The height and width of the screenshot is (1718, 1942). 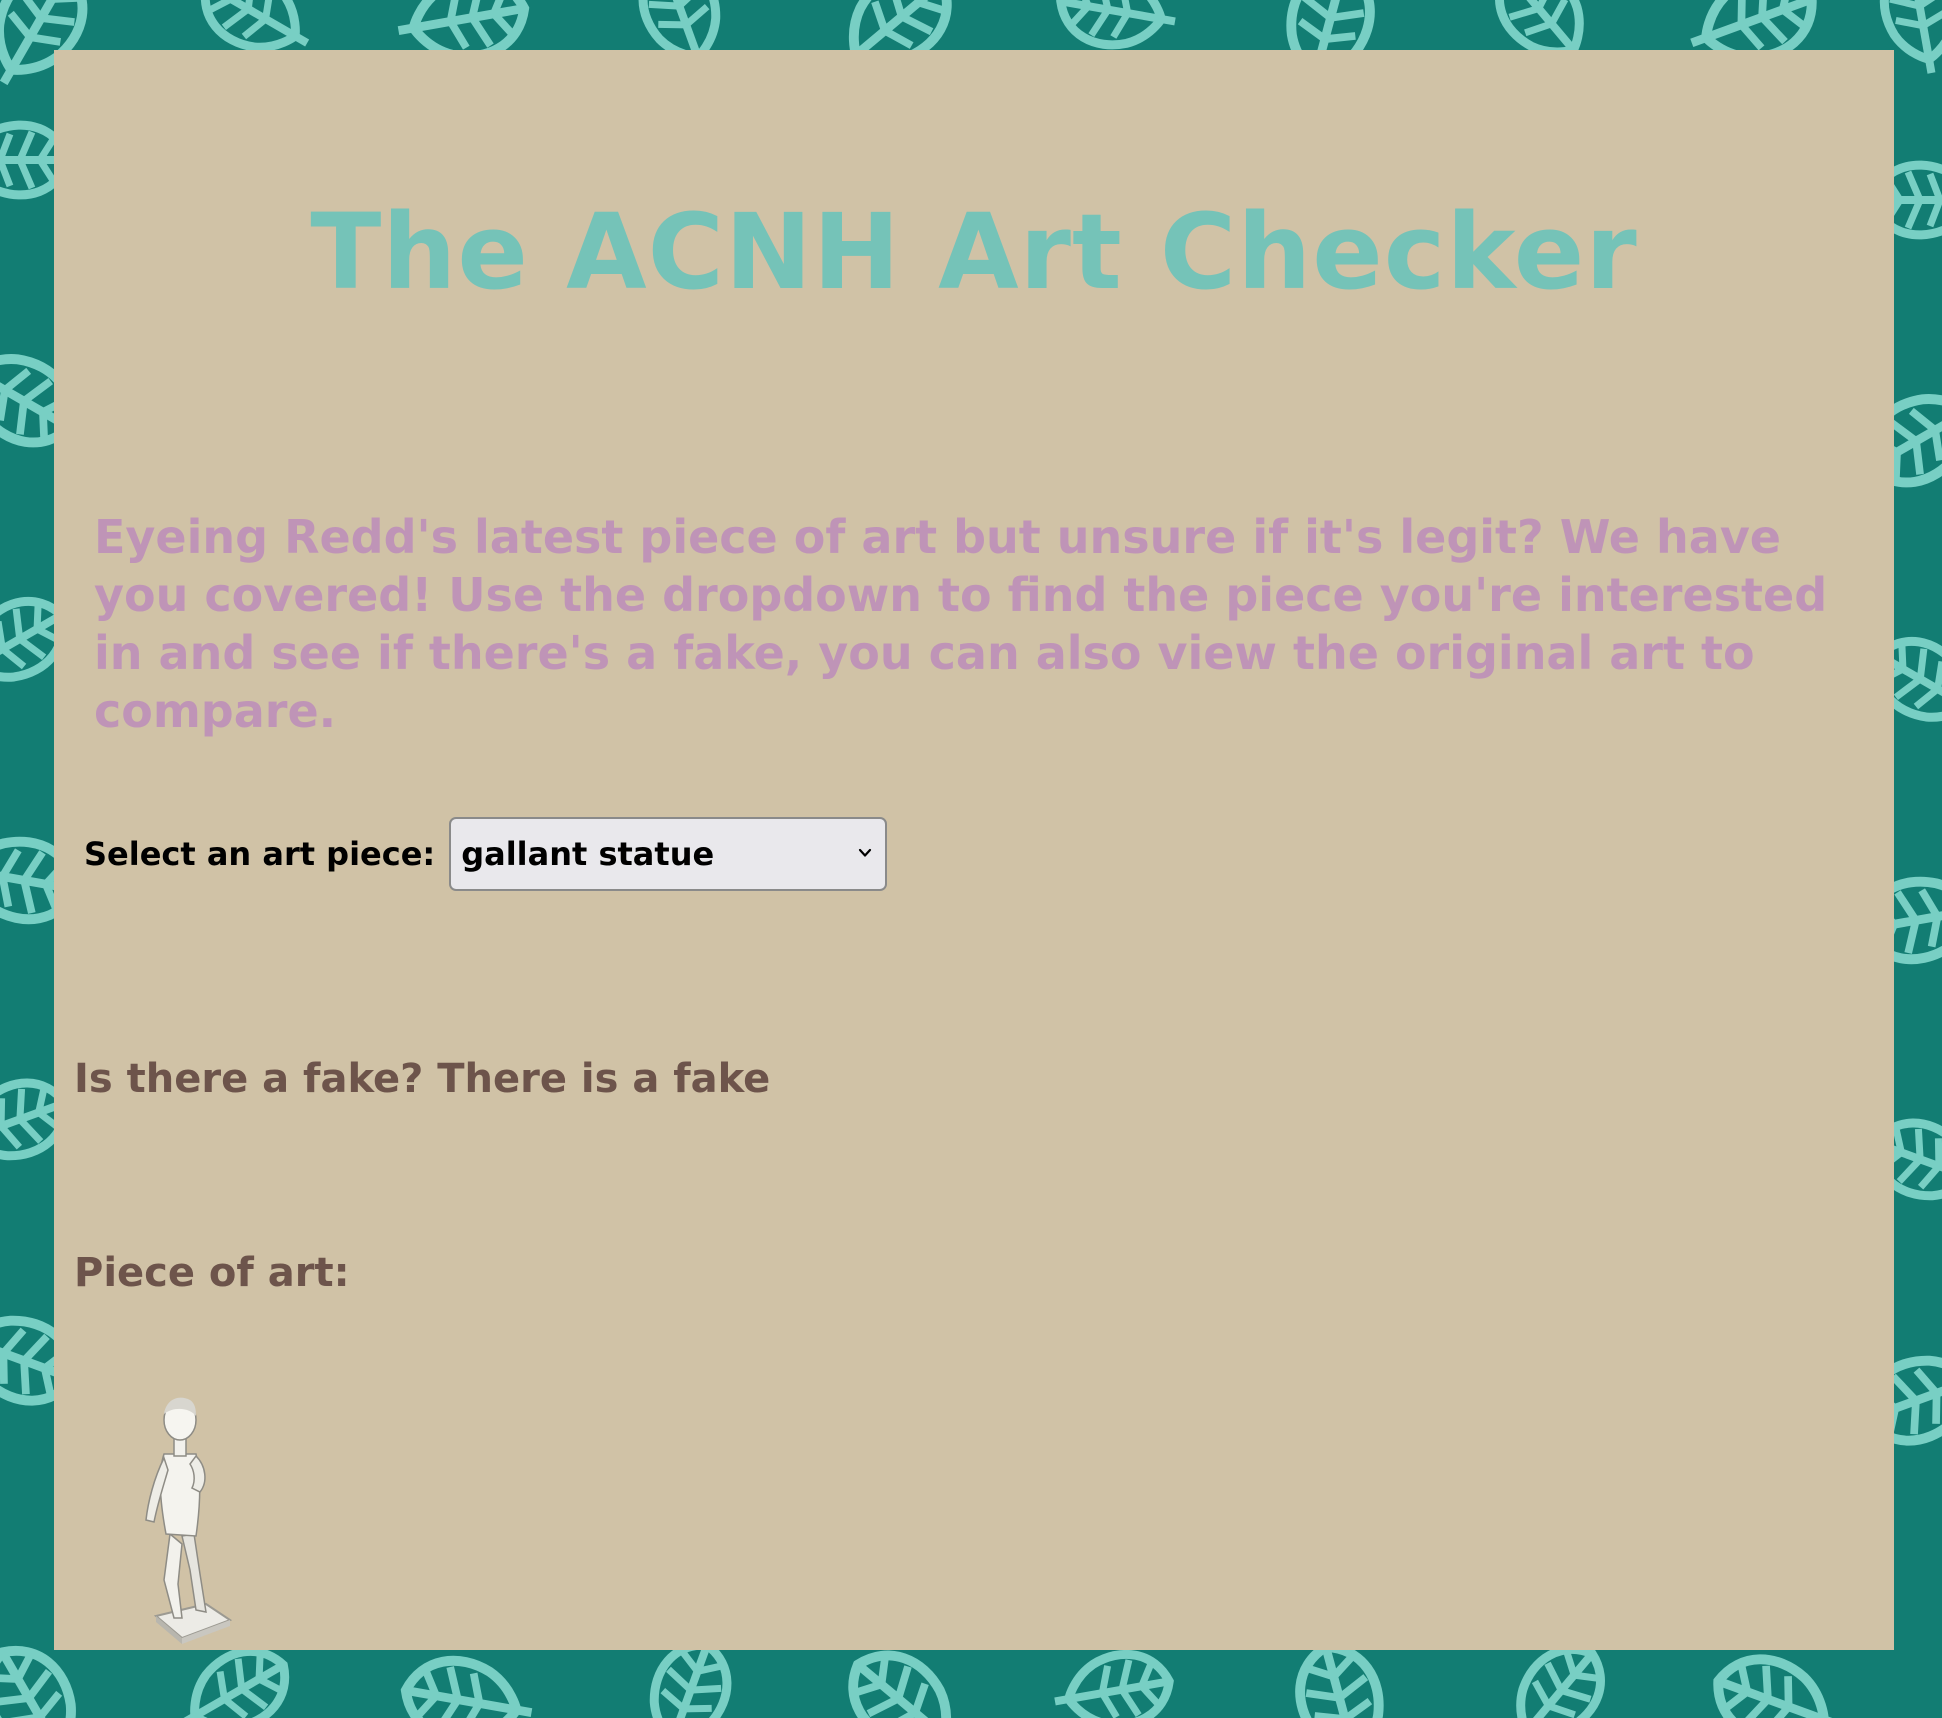 I want to click on art-piece-dropdown: gallant statue, so click(x=668, y=854).